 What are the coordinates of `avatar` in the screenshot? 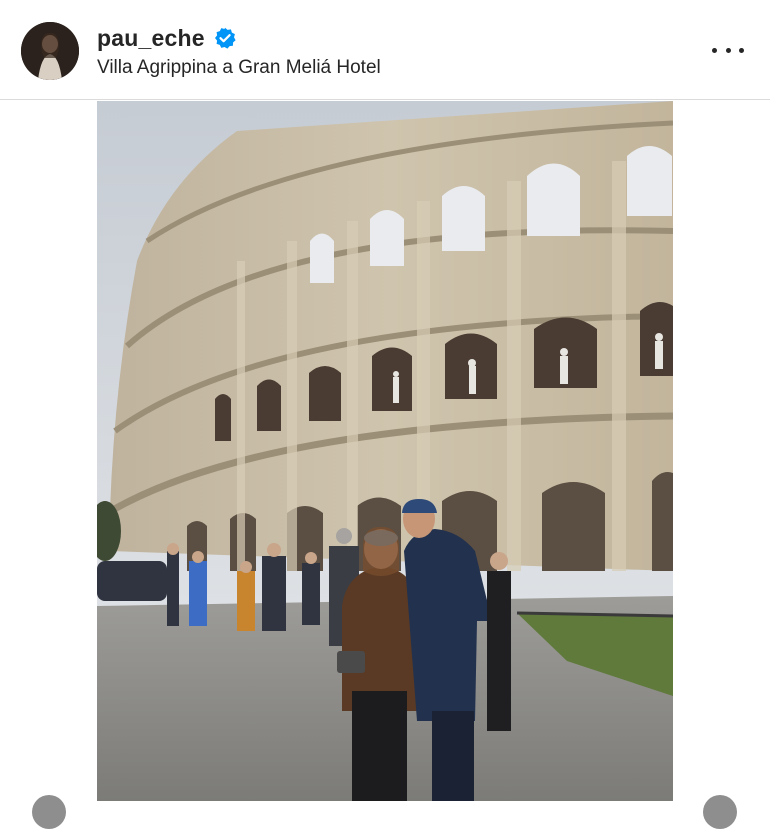 It's located at (50, 51).